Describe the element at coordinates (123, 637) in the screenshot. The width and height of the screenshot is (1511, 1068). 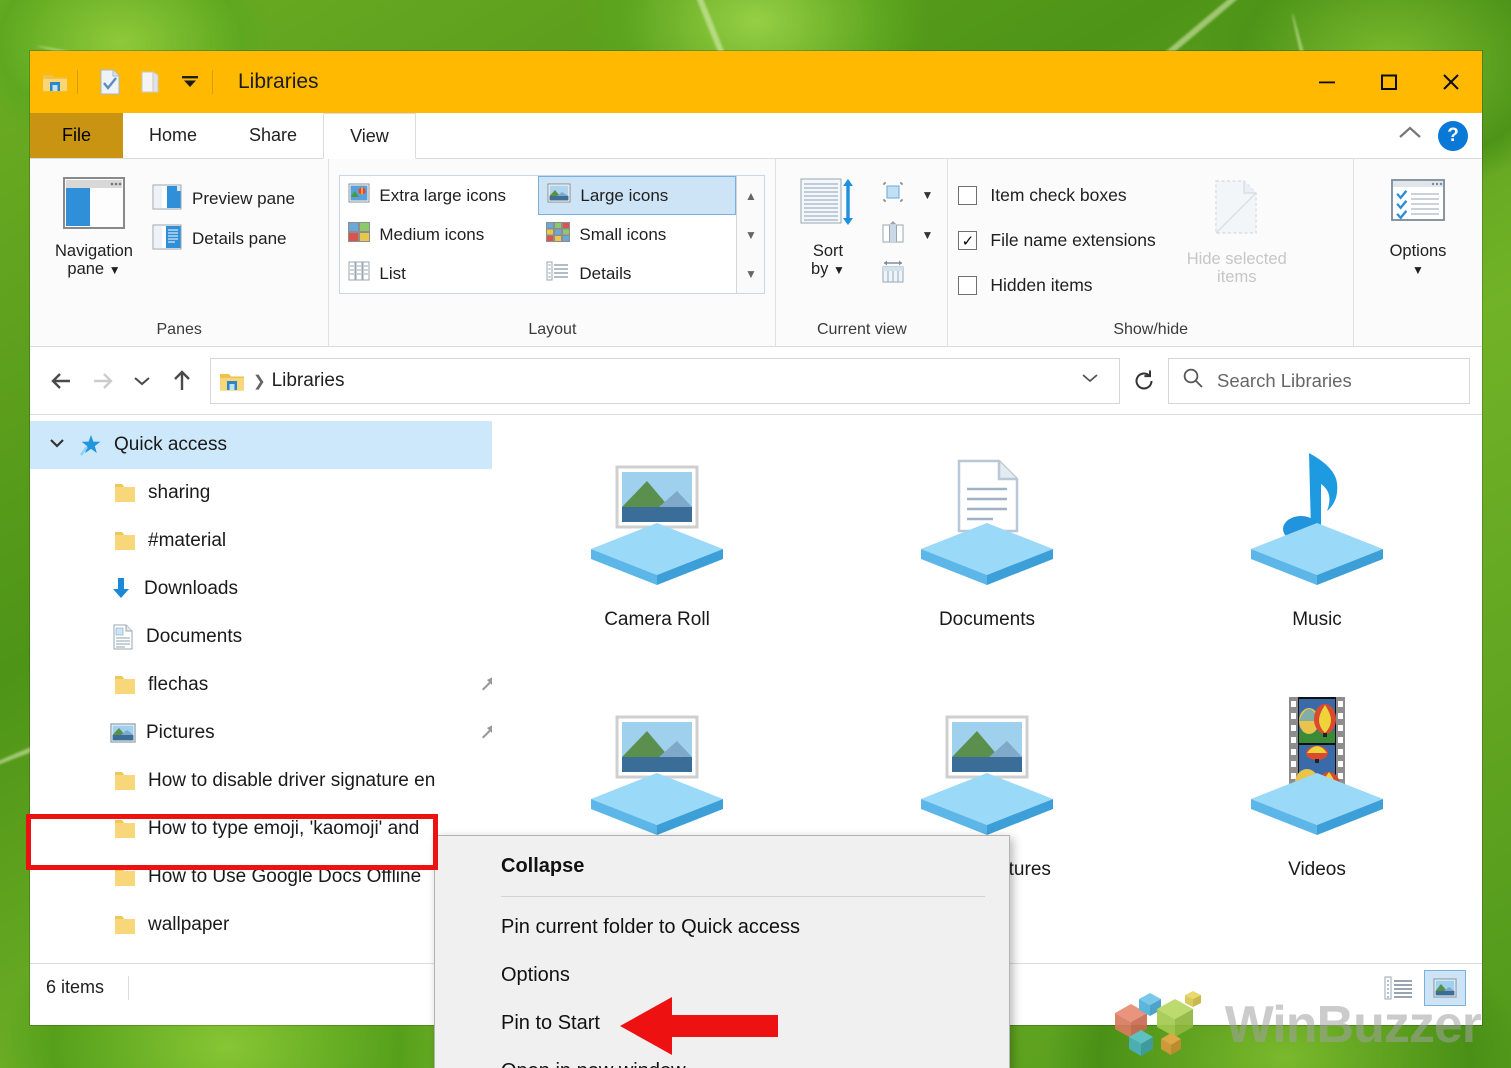
I see `documents-icon` at that location.